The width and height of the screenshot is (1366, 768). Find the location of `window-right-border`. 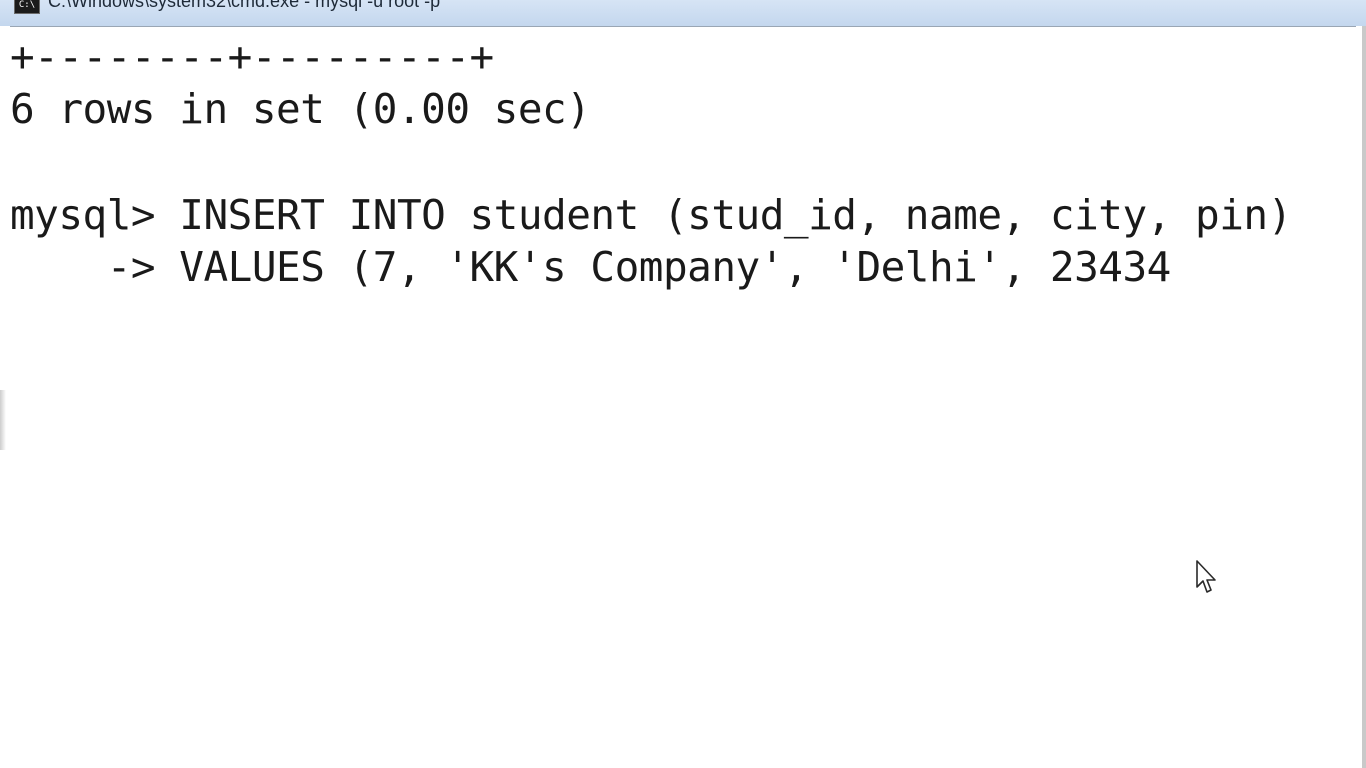

window-right-border is located at coordinates (1364, 397).